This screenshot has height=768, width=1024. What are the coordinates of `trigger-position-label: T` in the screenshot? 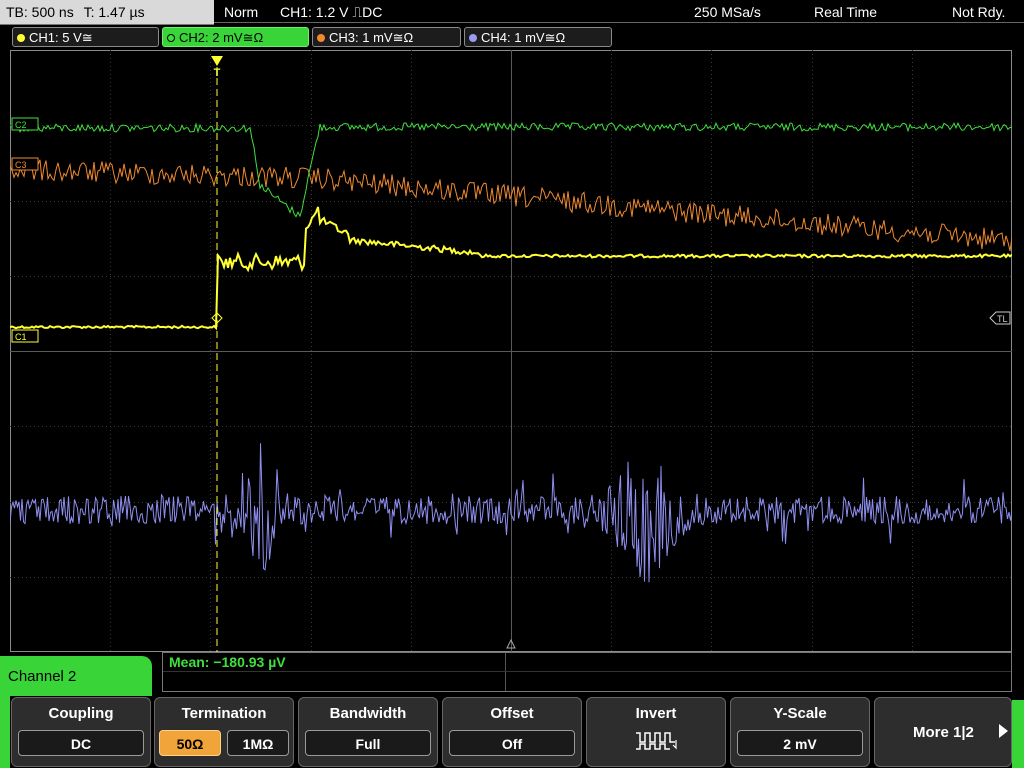 It's located at (217, 73).